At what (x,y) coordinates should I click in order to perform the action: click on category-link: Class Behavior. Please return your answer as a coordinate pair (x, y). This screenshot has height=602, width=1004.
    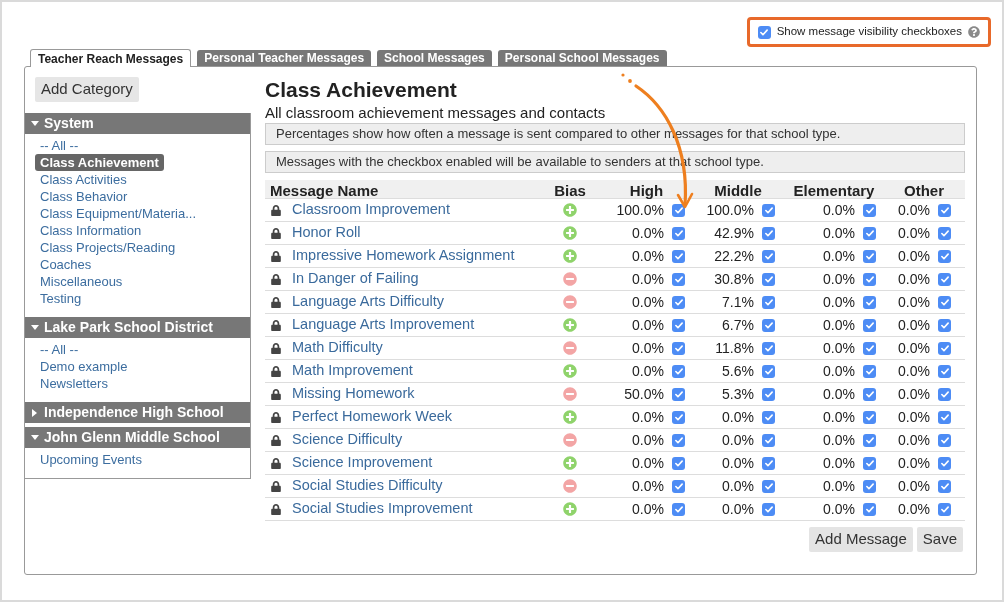
    Looking at the image, I should click on (84, 196).